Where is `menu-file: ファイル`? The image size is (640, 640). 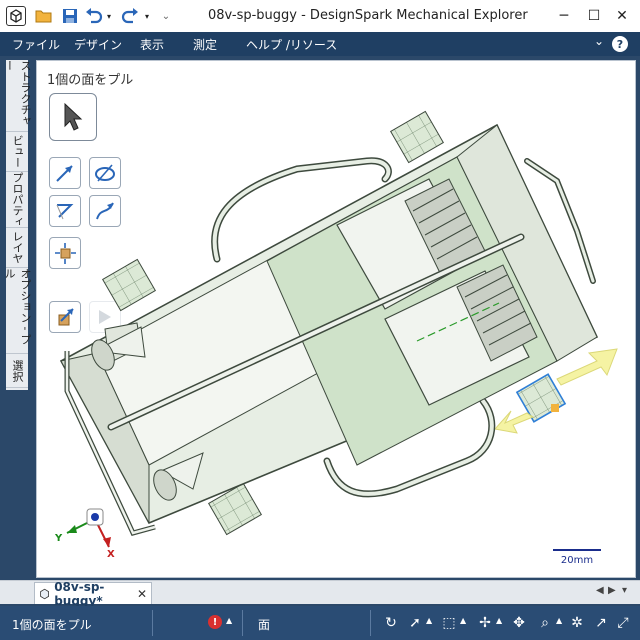
menu-file: ファイル is located at coordinates (36, 44).